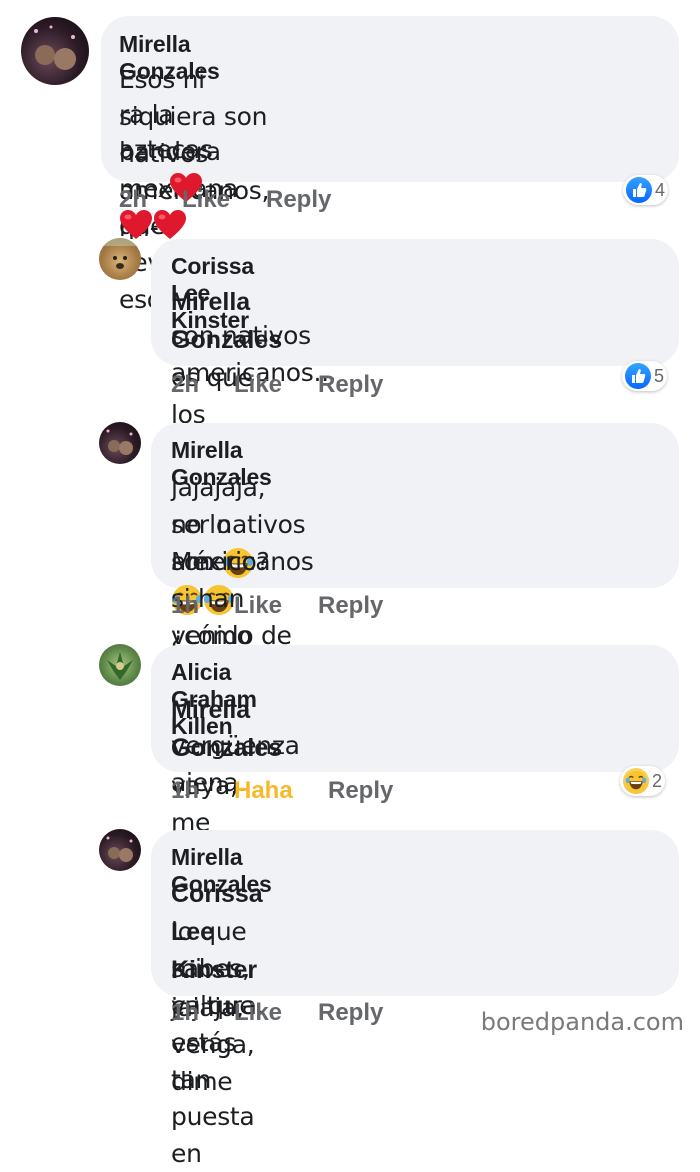 This screenshot has height=1172, width=700. I want to click on reaction-summary: 5, so click(645, 376).